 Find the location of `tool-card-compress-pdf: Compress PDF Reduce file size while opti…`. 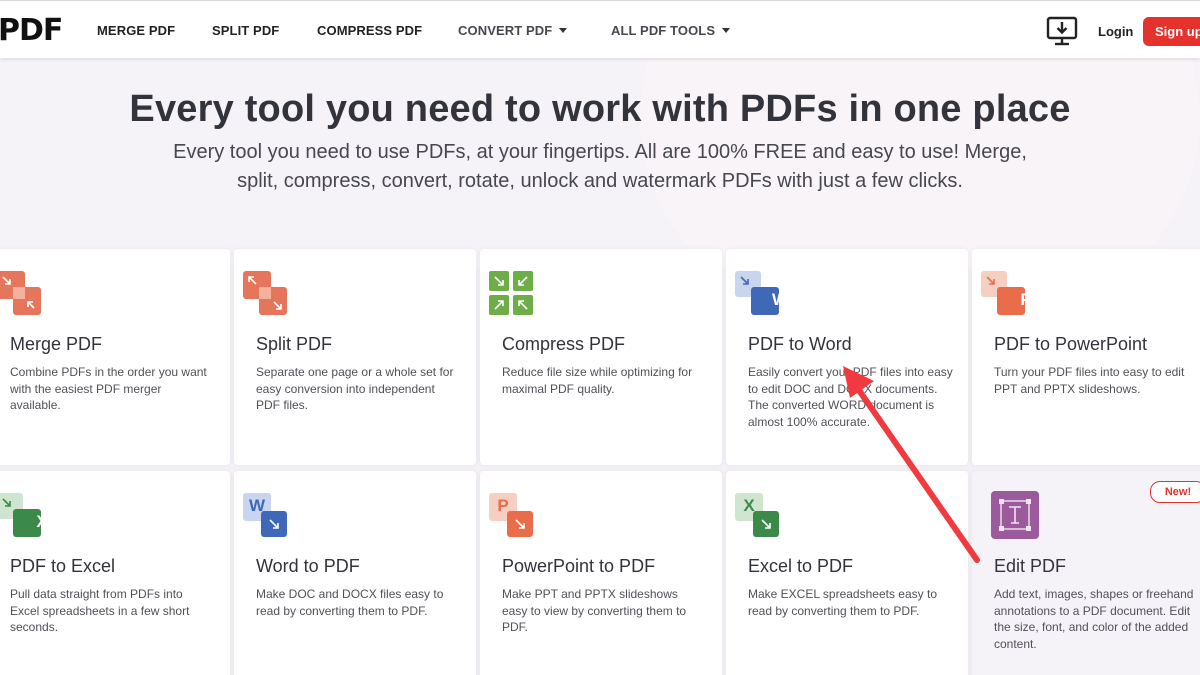

tool-card-compress-pdf: Compress PDF Reduce file size while opti… is located at coordinates (601, 357).